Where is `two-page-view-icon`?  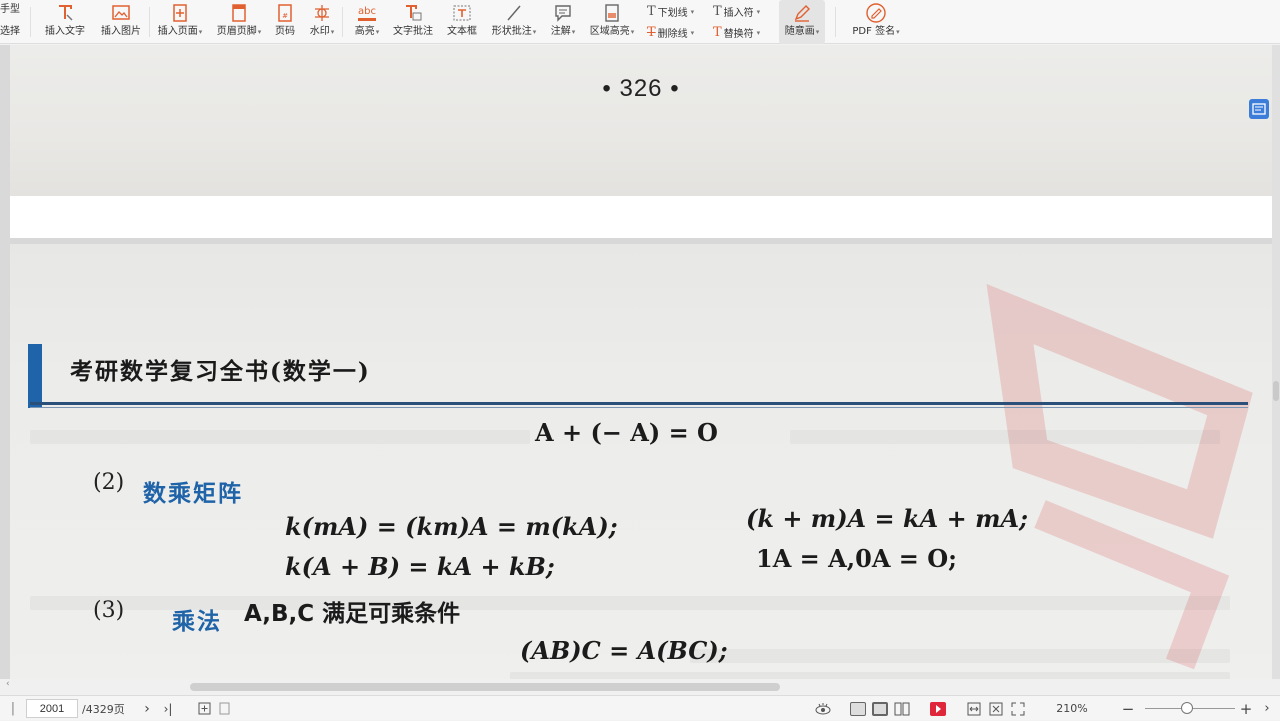
two-page-view-icon is located at coordinates (902, 708).